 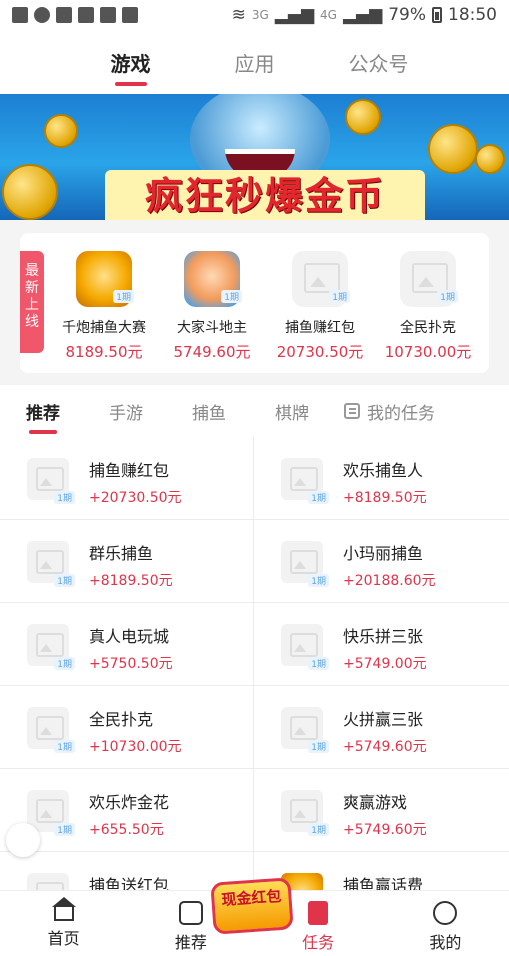 I want to click on tab-board-games: 棋牌, so click(x=292, y=411).